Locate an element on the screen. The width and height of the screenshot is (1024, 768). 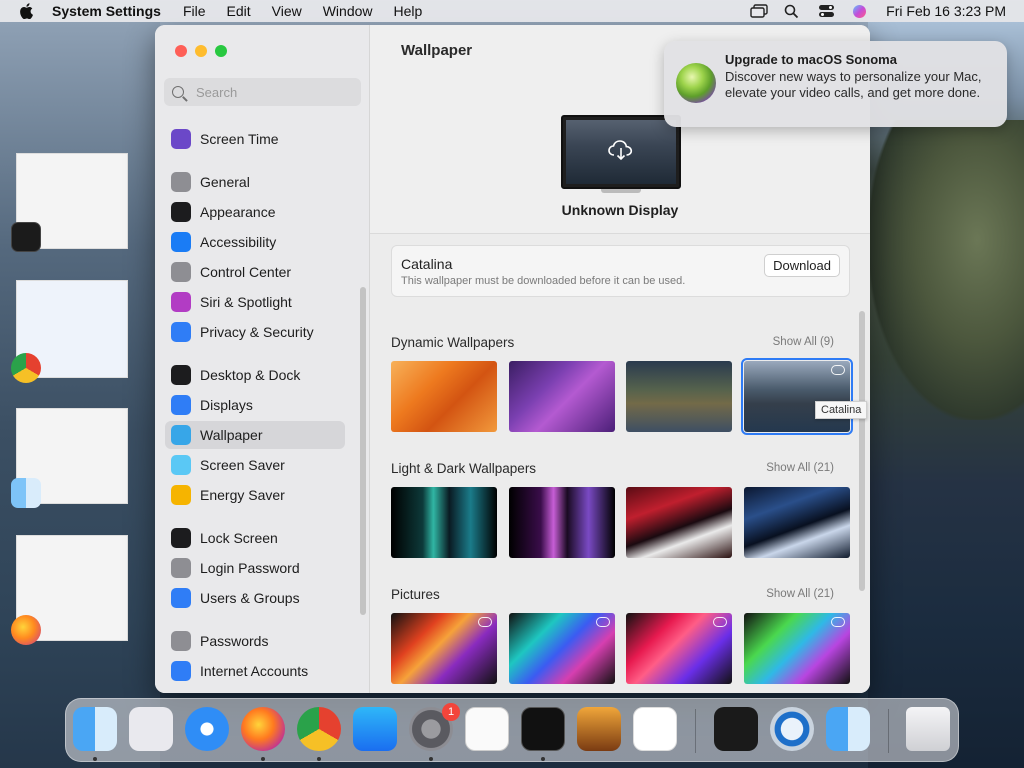
sidebar-item-screen-time: Screen Time is located at coordinates (255, 139).